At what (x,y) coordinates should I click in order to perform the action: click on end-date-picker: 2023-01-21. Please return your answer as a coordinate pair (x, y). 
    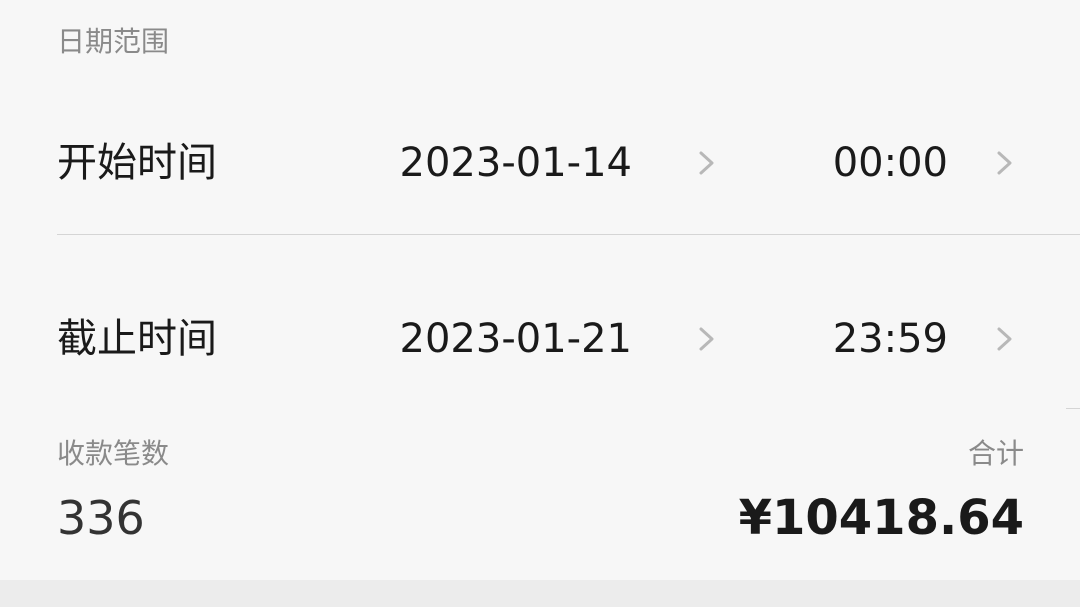
    Looking at the image, I should click on (565, 338).